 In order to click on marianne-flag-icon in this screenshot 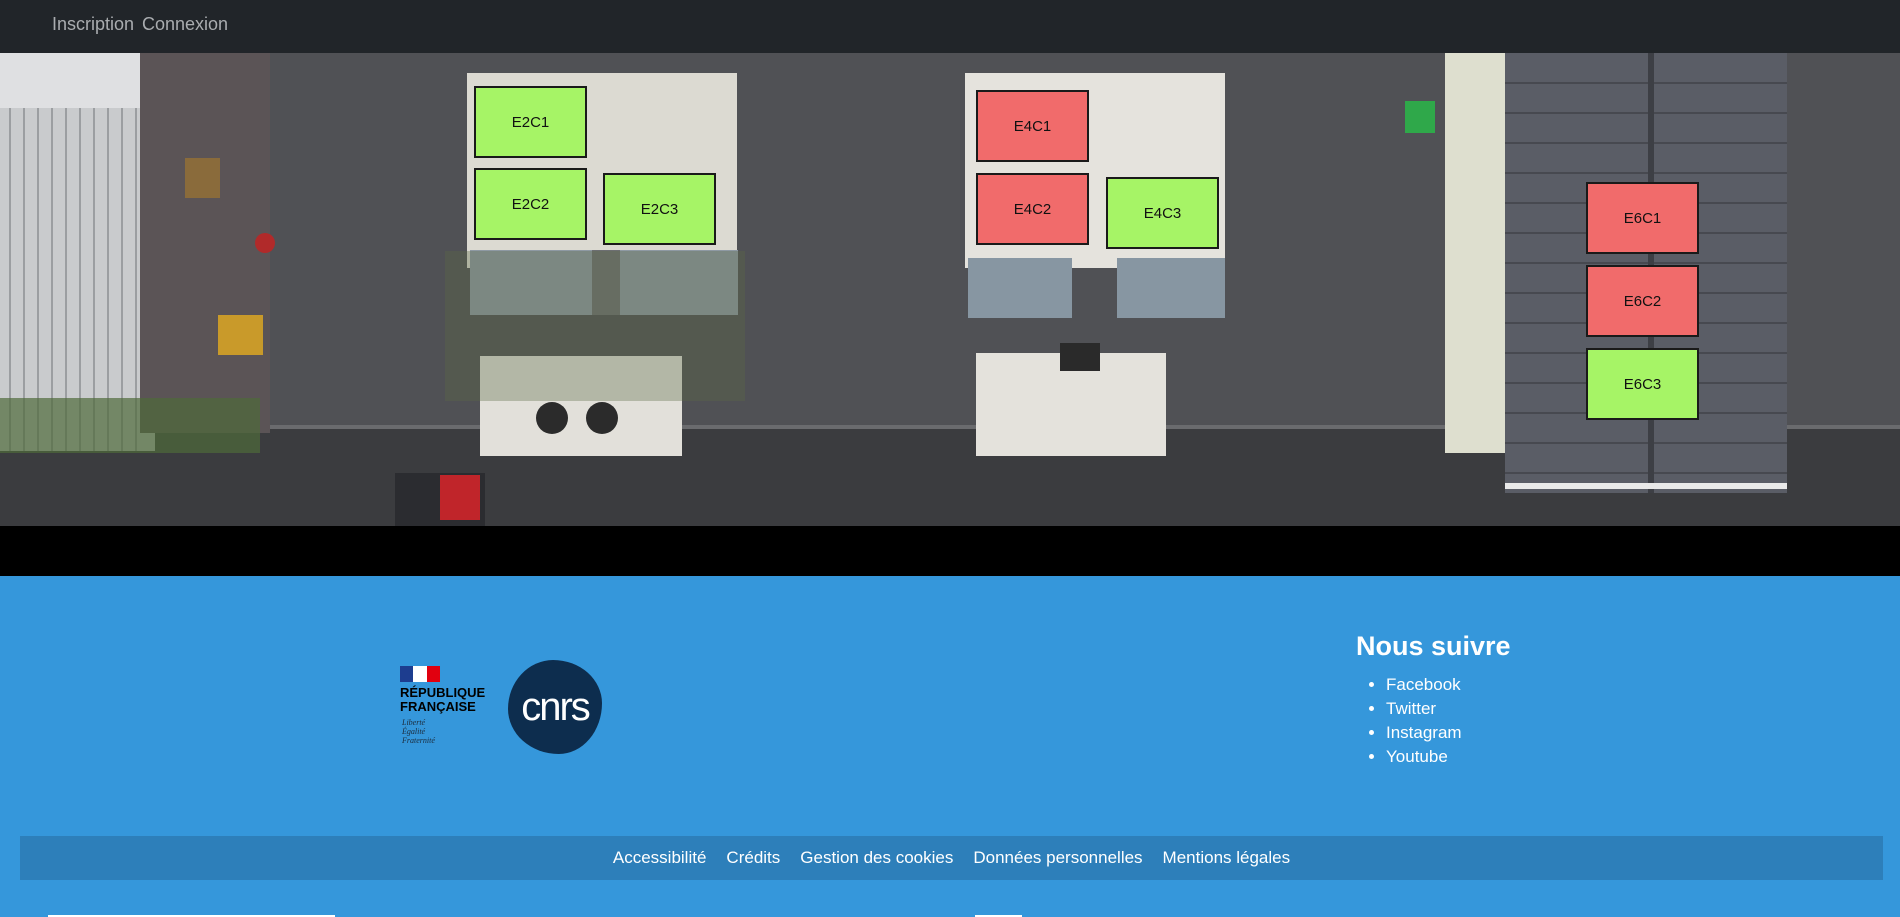, I will do `click(420, 674)`.